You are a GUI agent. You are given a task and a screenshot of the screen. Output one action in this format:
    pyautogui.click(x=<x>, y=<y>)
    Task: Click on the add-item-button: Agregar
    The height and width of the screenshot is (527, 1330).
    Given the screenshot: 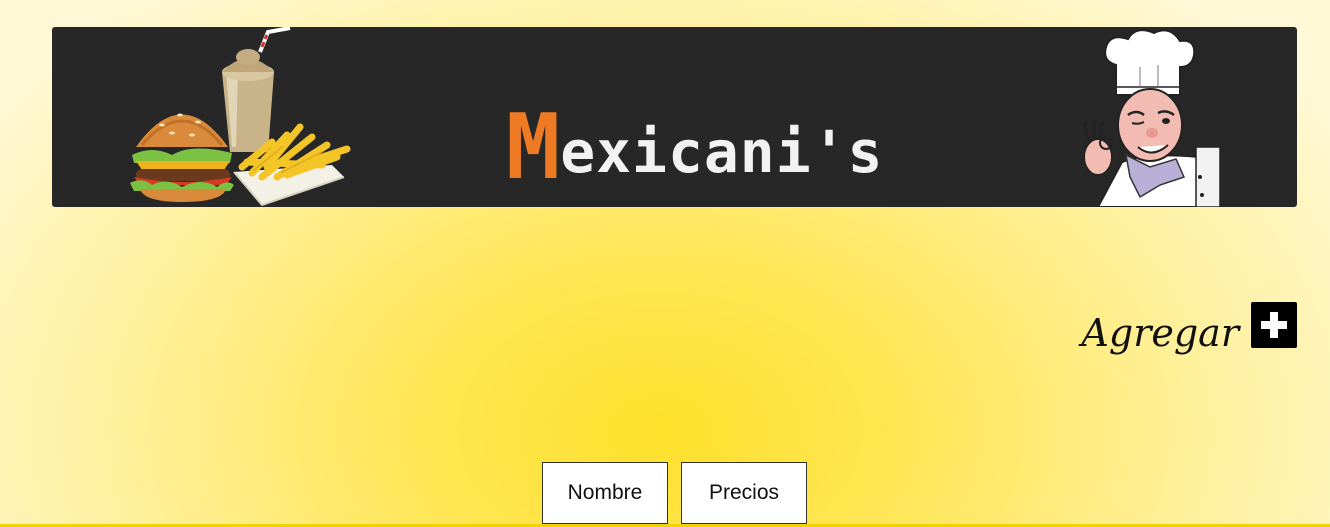 What is the action you would take?
    pyautogui.click(x=1189, y=328)
    